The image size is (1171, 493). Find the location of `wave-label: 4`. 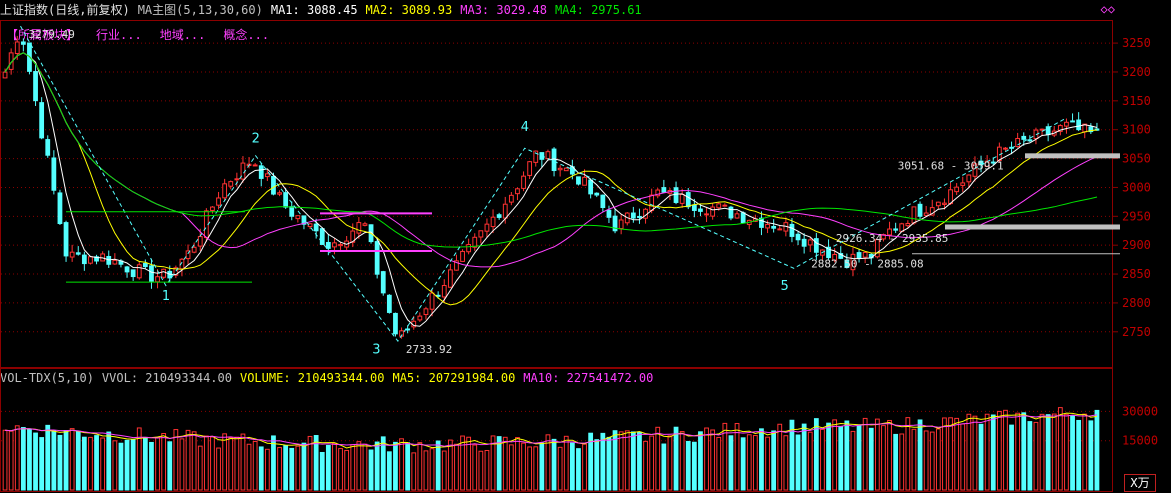

wave-label: 4 is located at coordinates (525, 127).